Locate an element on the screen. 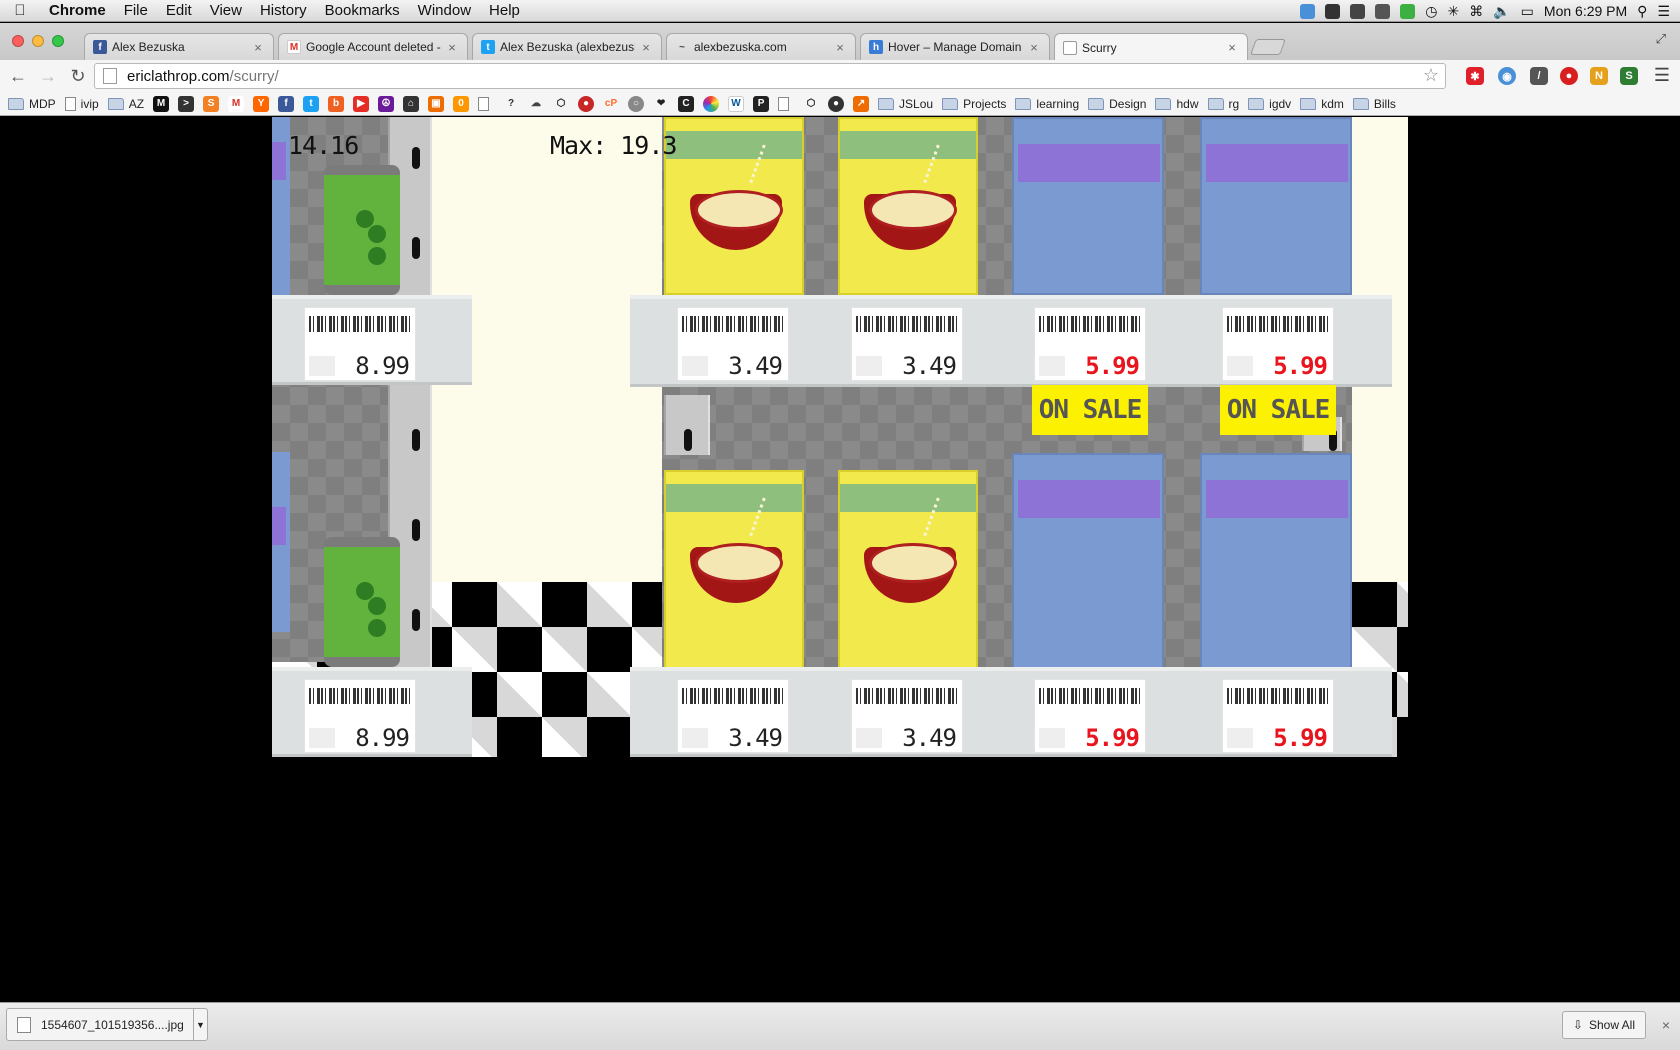 The width and height of the screenshot is (1680, 1050). bookmark-icon-css: C is located at coordinates (686, 103).